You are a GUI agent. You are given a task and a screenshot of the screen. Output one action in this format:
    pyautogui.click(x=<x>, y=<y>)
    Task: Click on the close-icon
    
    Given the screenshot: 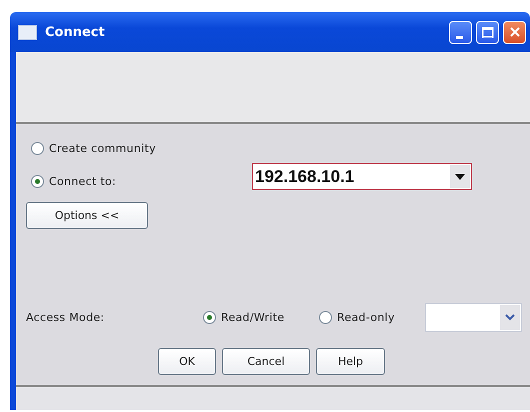 What is the action you would take?
    pyautogui.click(x=514, y=32)
    